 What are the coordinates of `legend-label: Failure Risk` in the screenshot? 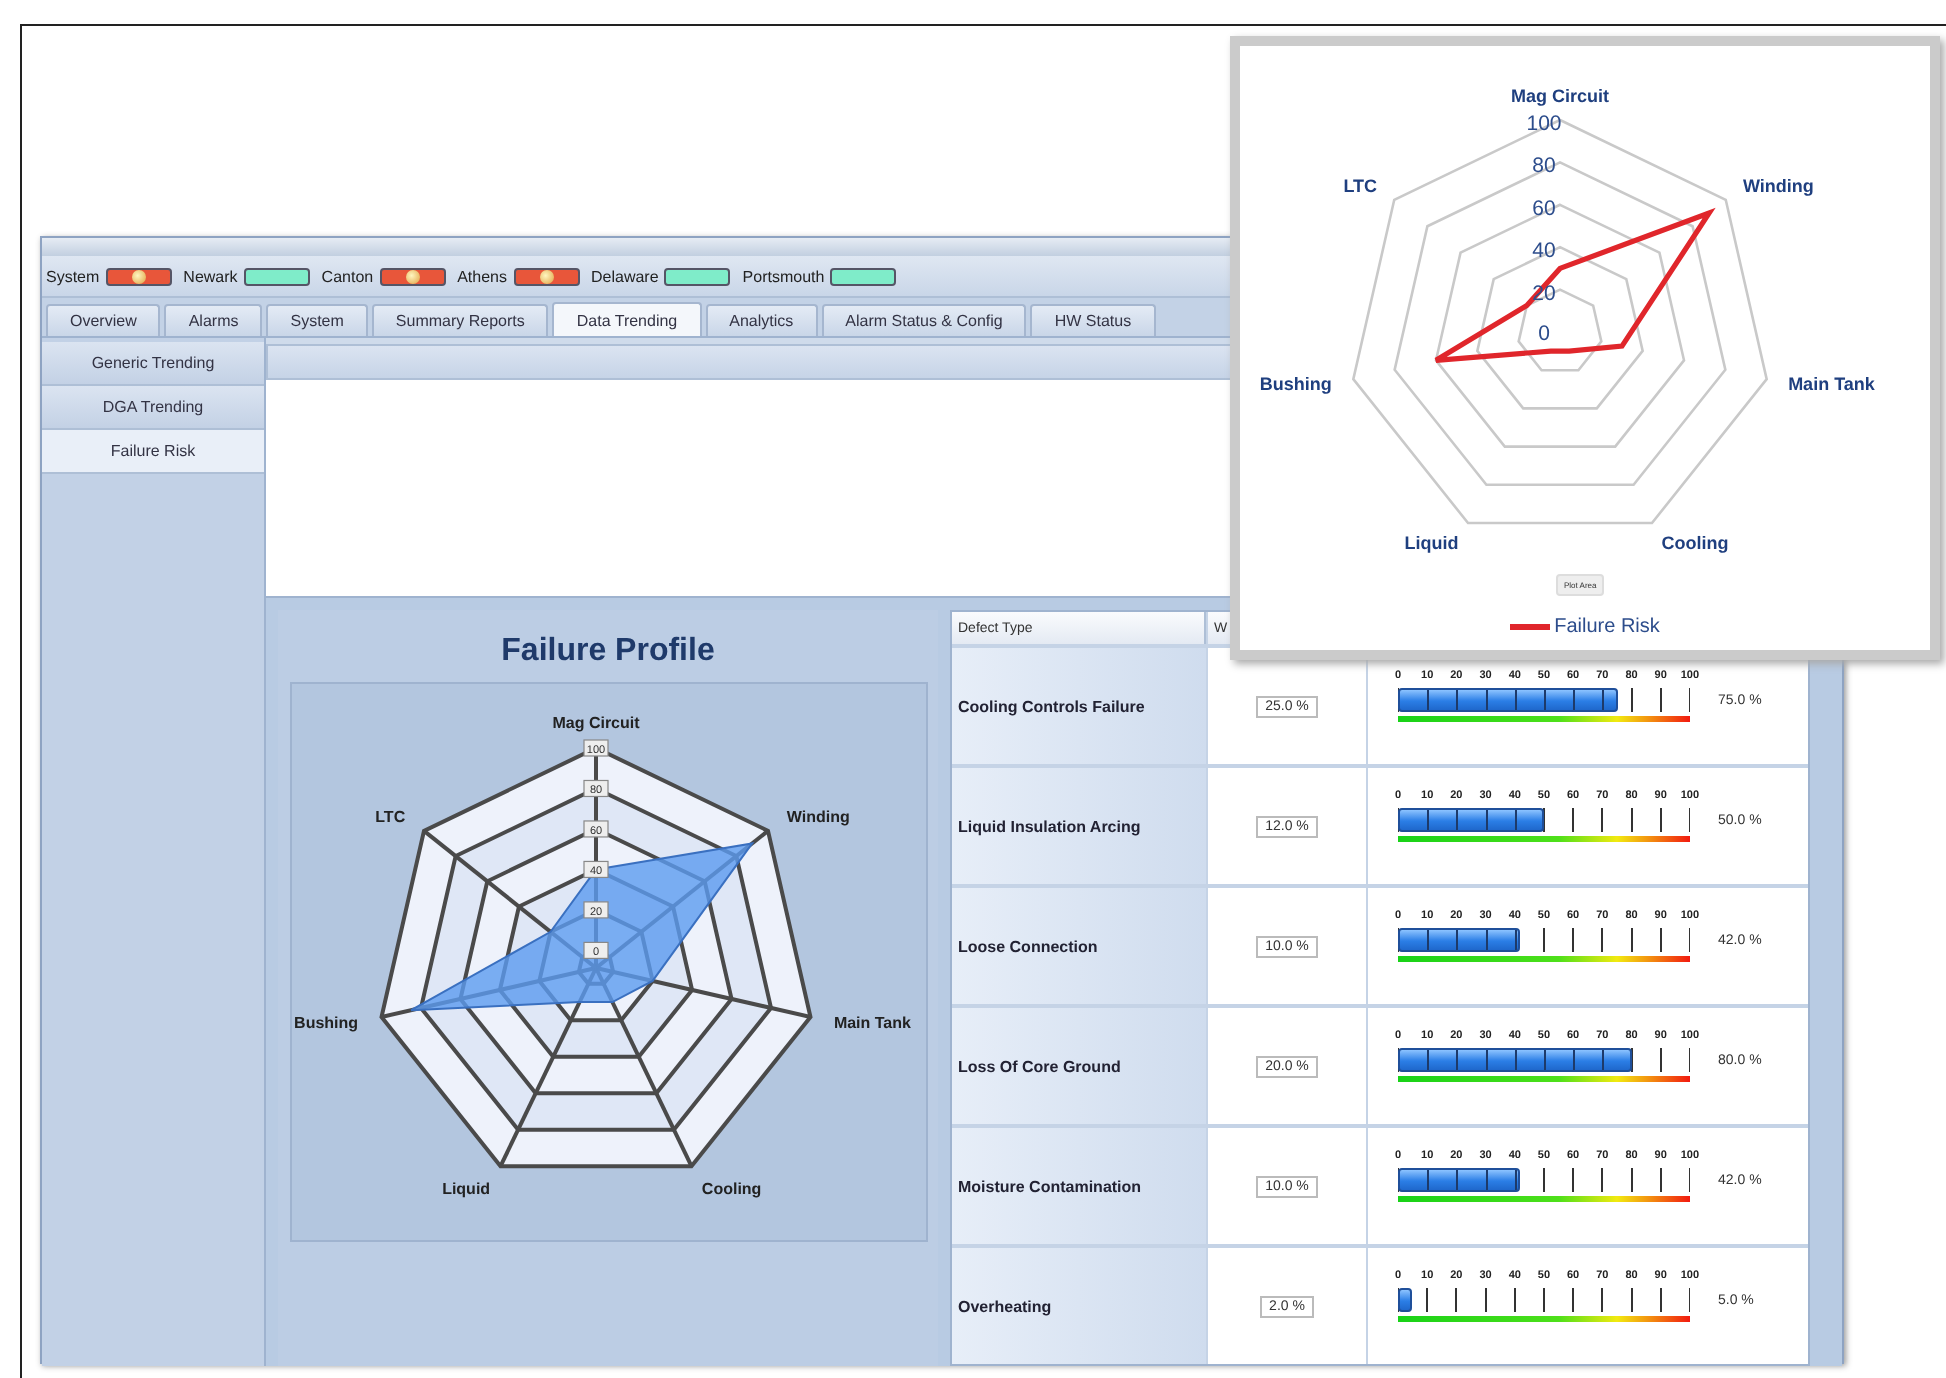 It's located at (1607, 627).